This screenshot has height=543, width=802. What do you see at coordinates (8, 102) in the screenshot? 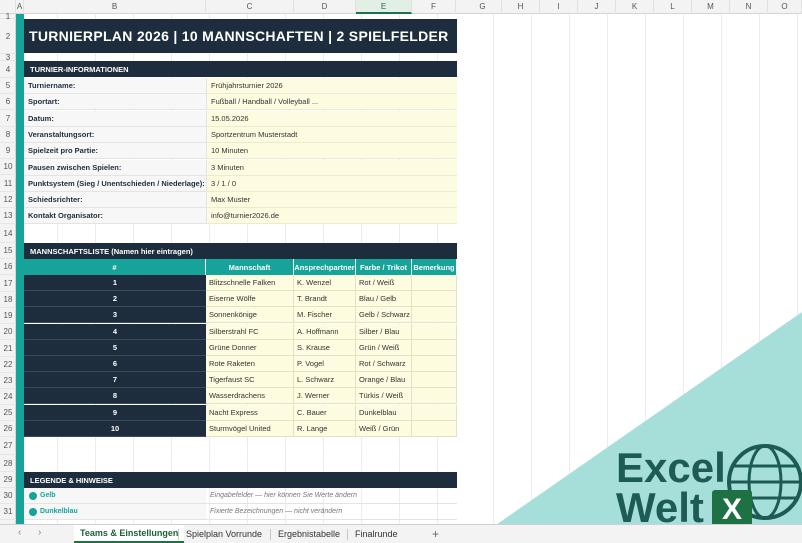
I see `row-header-6: 6` at bounding box center [8, 102].